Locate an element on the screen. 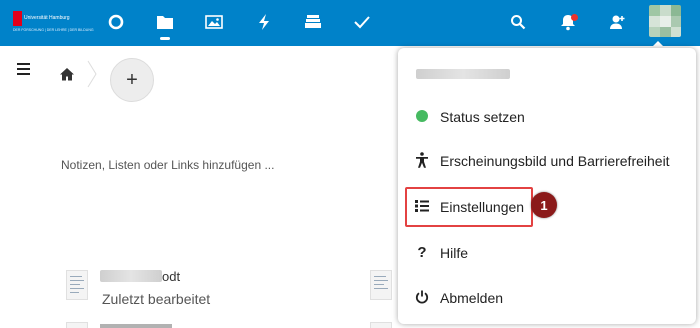 The width and height of the screenshot is (700, 328). menu-toggle-icon is located at coordinates (23, 69).